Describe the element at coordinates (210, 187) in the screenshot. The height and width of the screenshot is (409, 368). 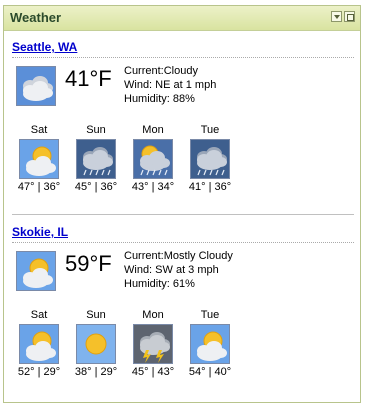
I see `temp-range: 41° | 36°` at that location.